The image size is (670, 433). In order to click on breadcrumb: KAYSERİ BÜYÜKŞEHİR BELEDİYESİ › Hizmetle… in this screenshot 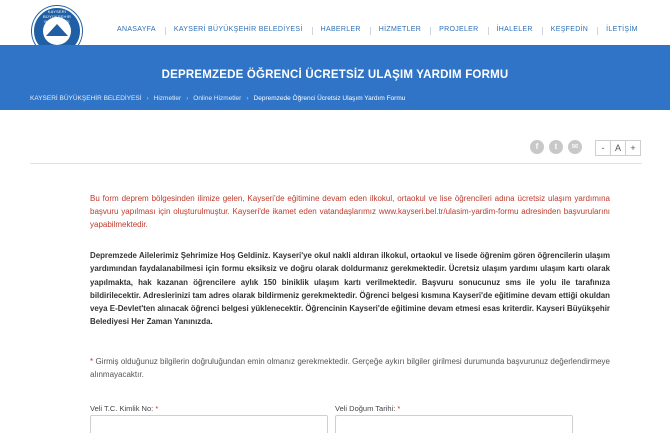, I will do `click(217, 98)`.